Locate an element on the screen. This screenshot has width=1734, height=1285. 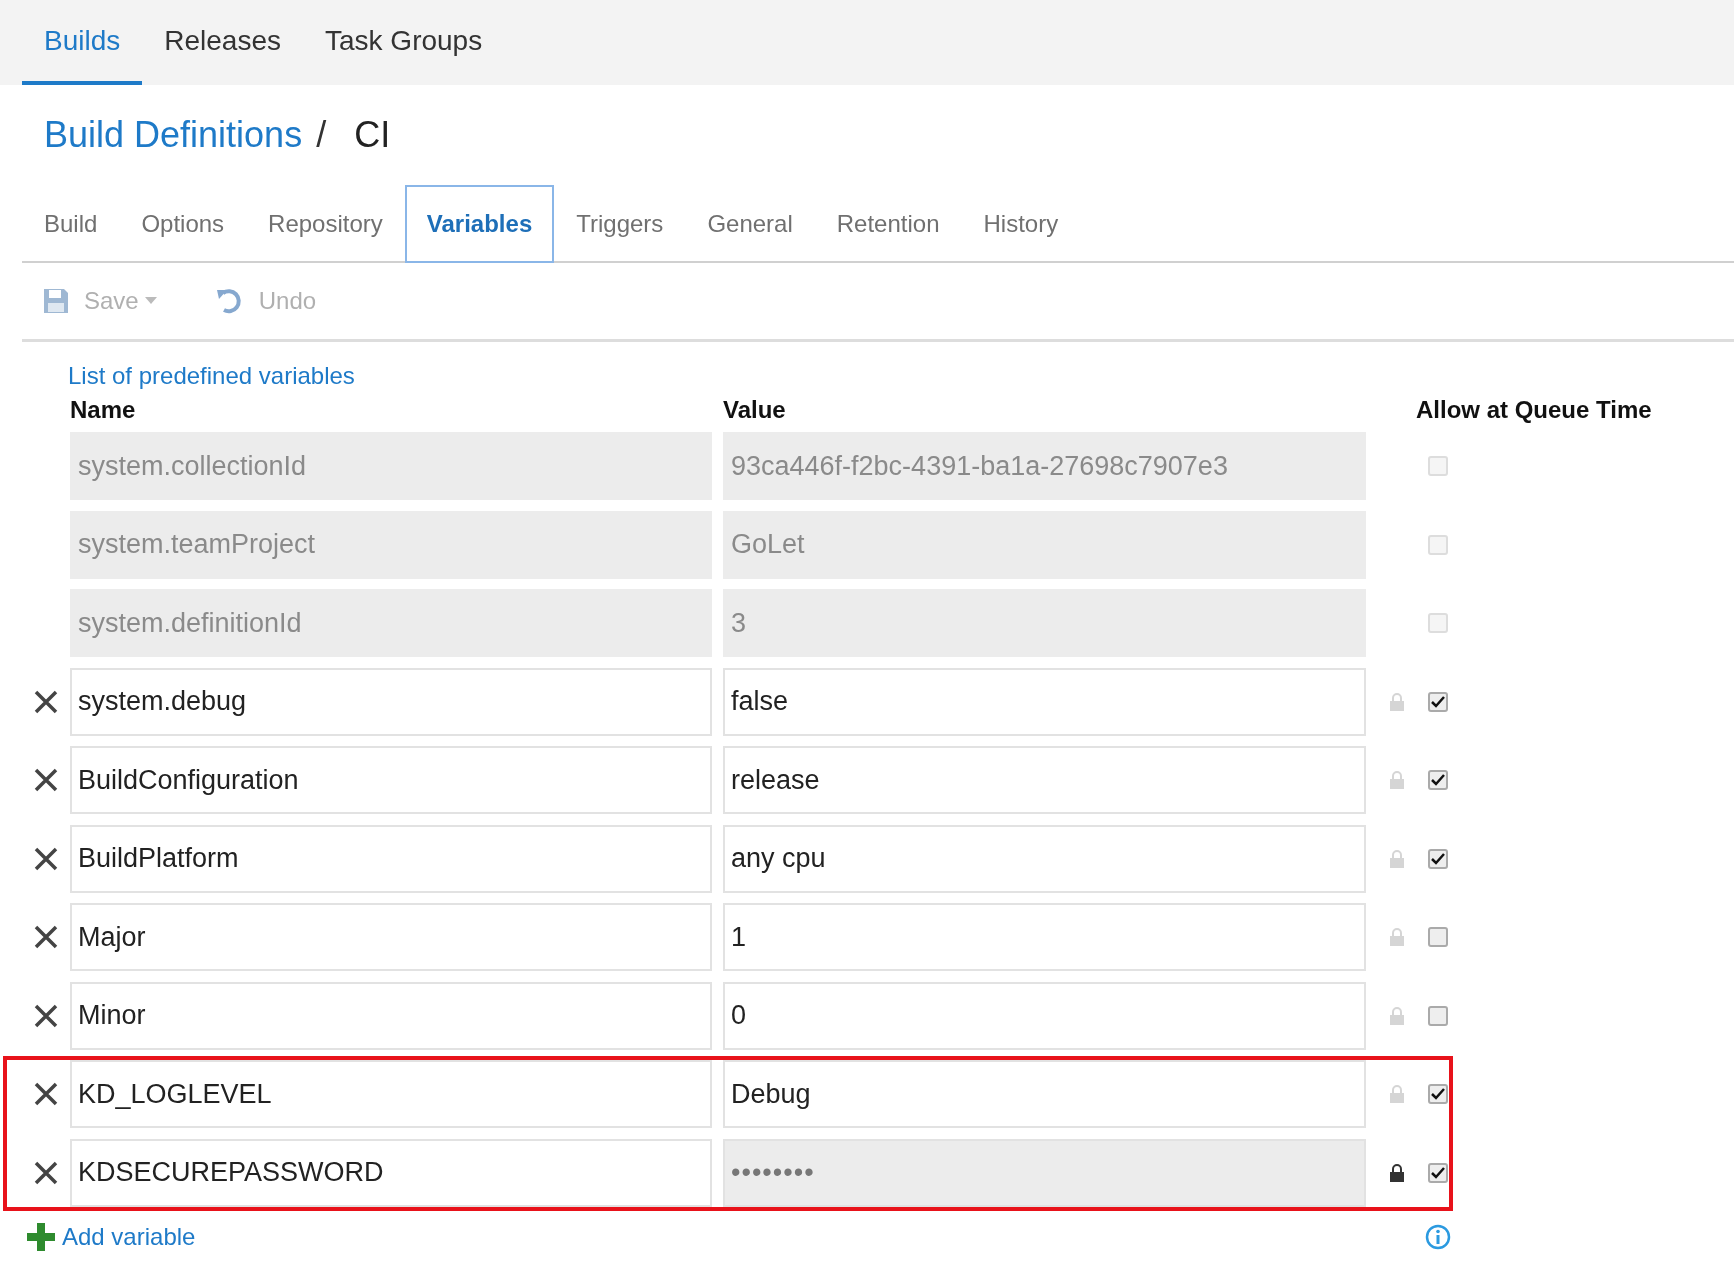
definition-tab: Options is located at coordinates (183, 224).